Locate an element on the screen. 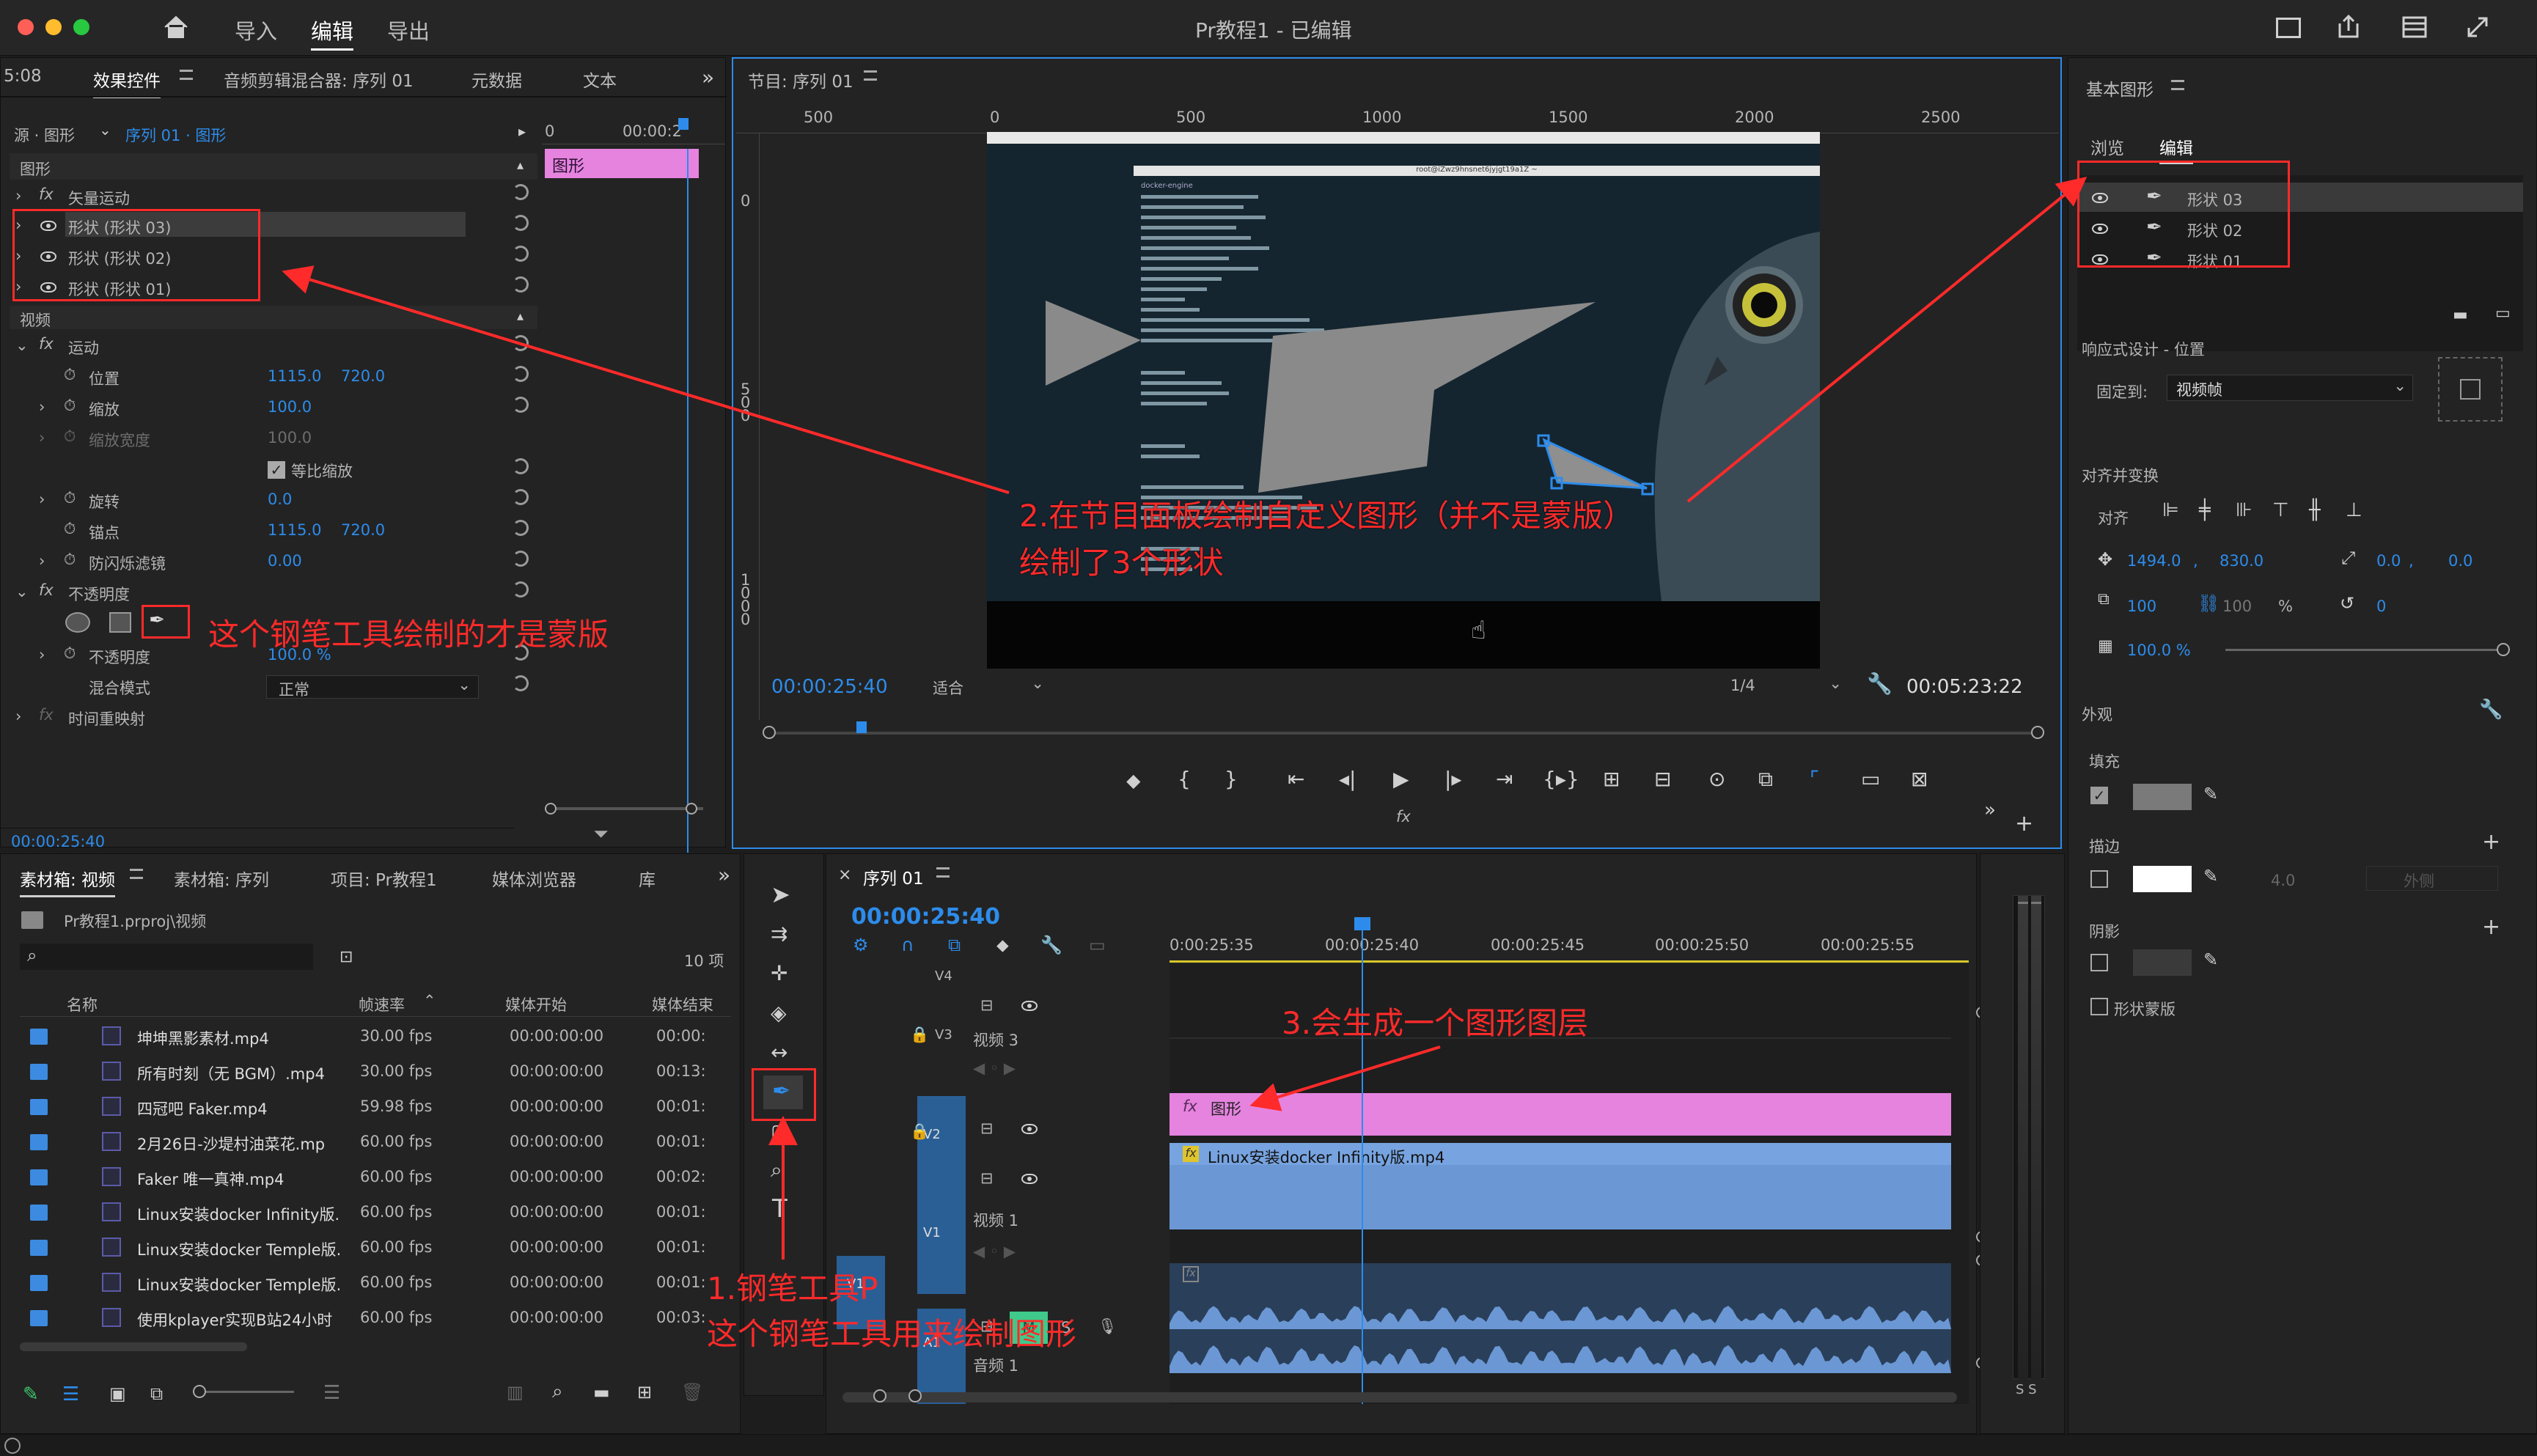 The image size is (2537, 1456). slip-tool-icon: ↔ is located at coordinates (779, 1052).